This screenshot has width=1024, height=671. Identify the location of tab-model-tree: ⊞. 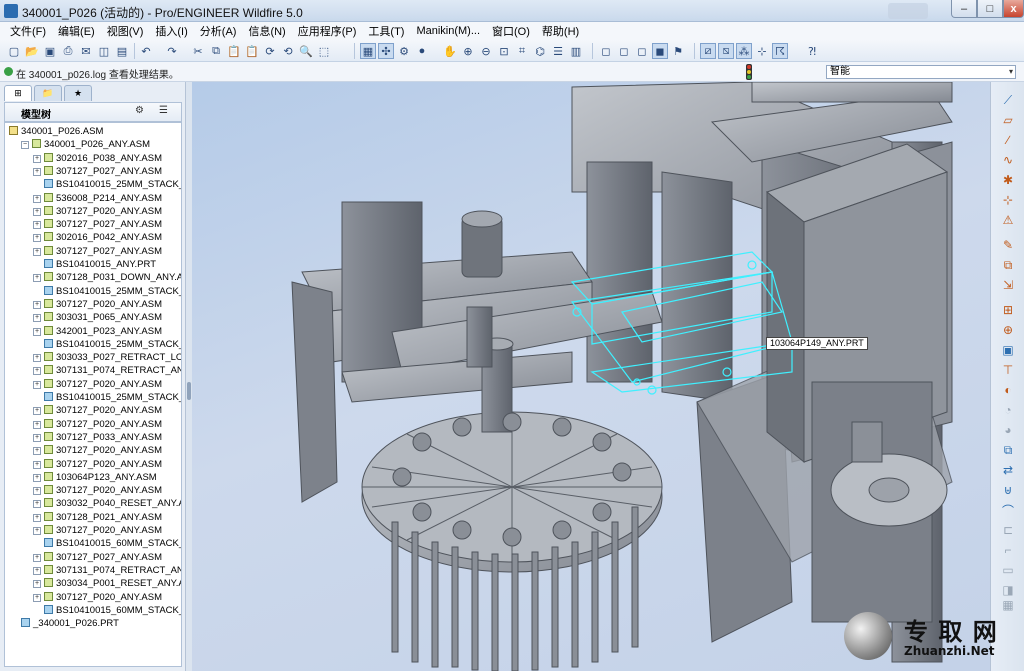
(18, 93).